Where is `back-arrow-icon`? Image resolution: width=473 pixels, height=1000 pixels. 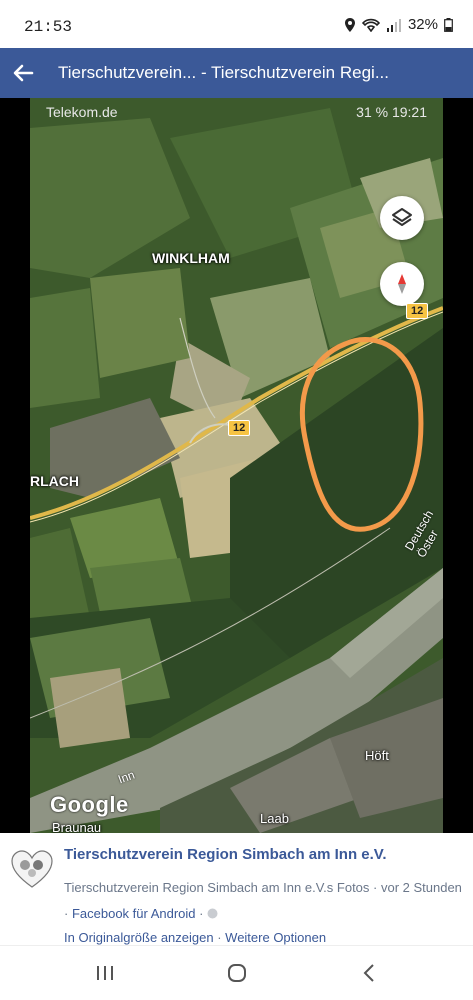
back-arrow-icon is located at coordinates (23, 73).